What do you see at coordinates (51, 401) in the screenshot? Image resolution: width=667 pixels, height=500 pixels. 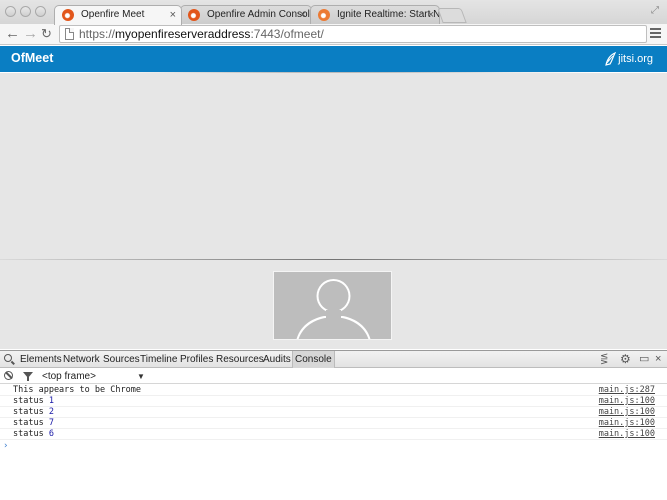 I see `message-value: 1` at bounding box center [51, 401].